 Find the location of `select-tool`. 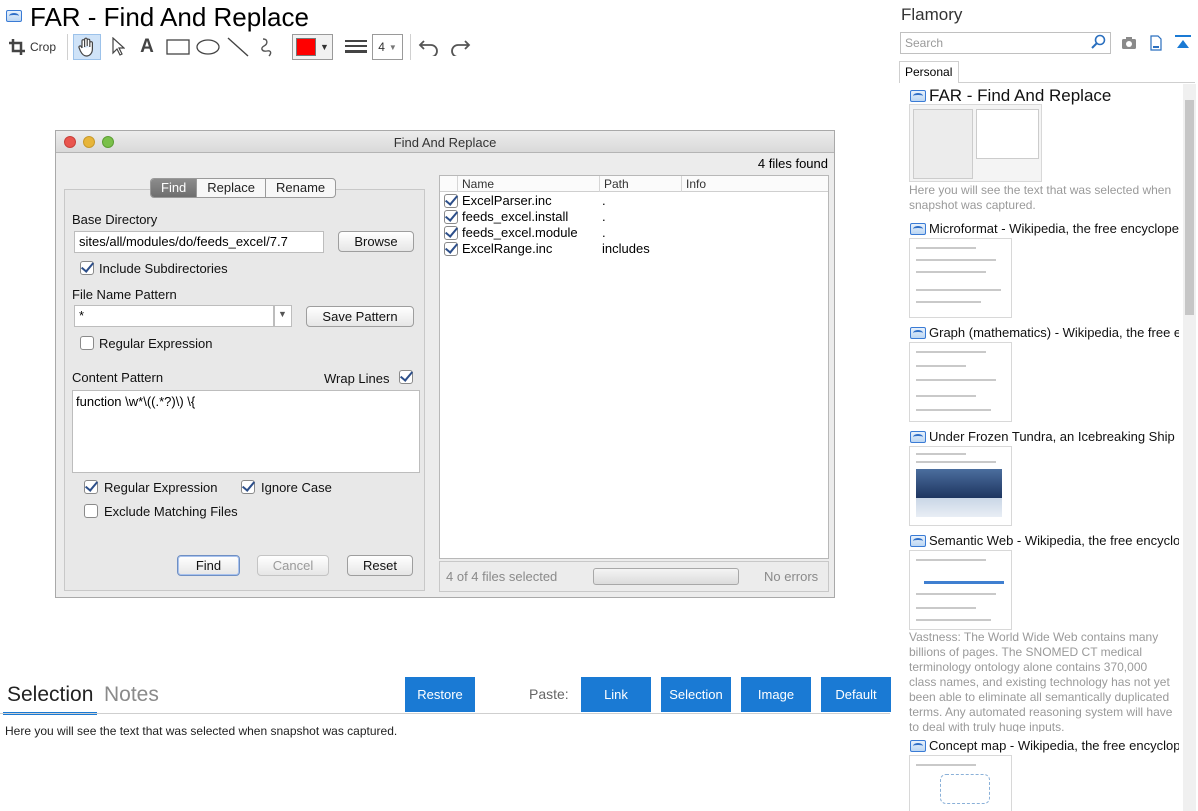

select-tool is located at coordinates (118, 47).